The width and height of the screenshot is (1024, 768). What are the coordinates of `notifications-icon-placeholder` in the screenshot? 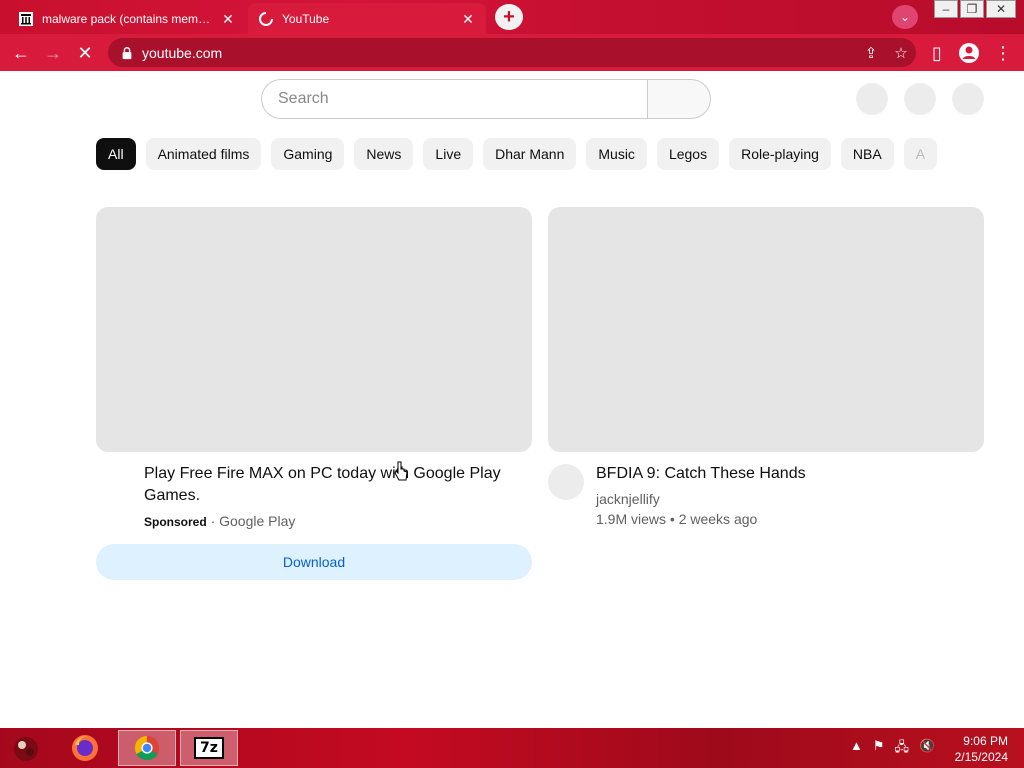 It's located at (920, 99).